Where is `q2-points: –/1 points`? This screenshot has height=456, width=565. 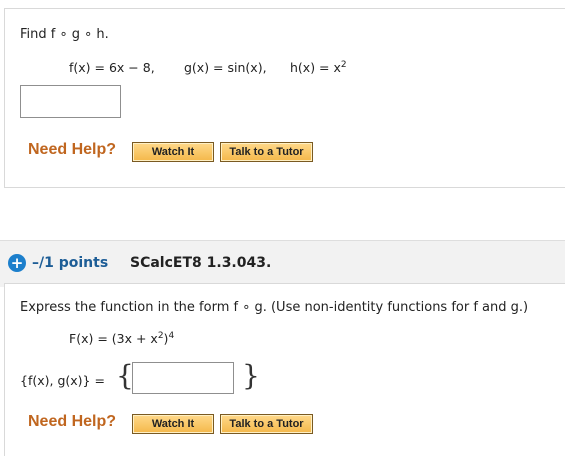 q2-points: –/1 points is located at coordinates (70, 263).